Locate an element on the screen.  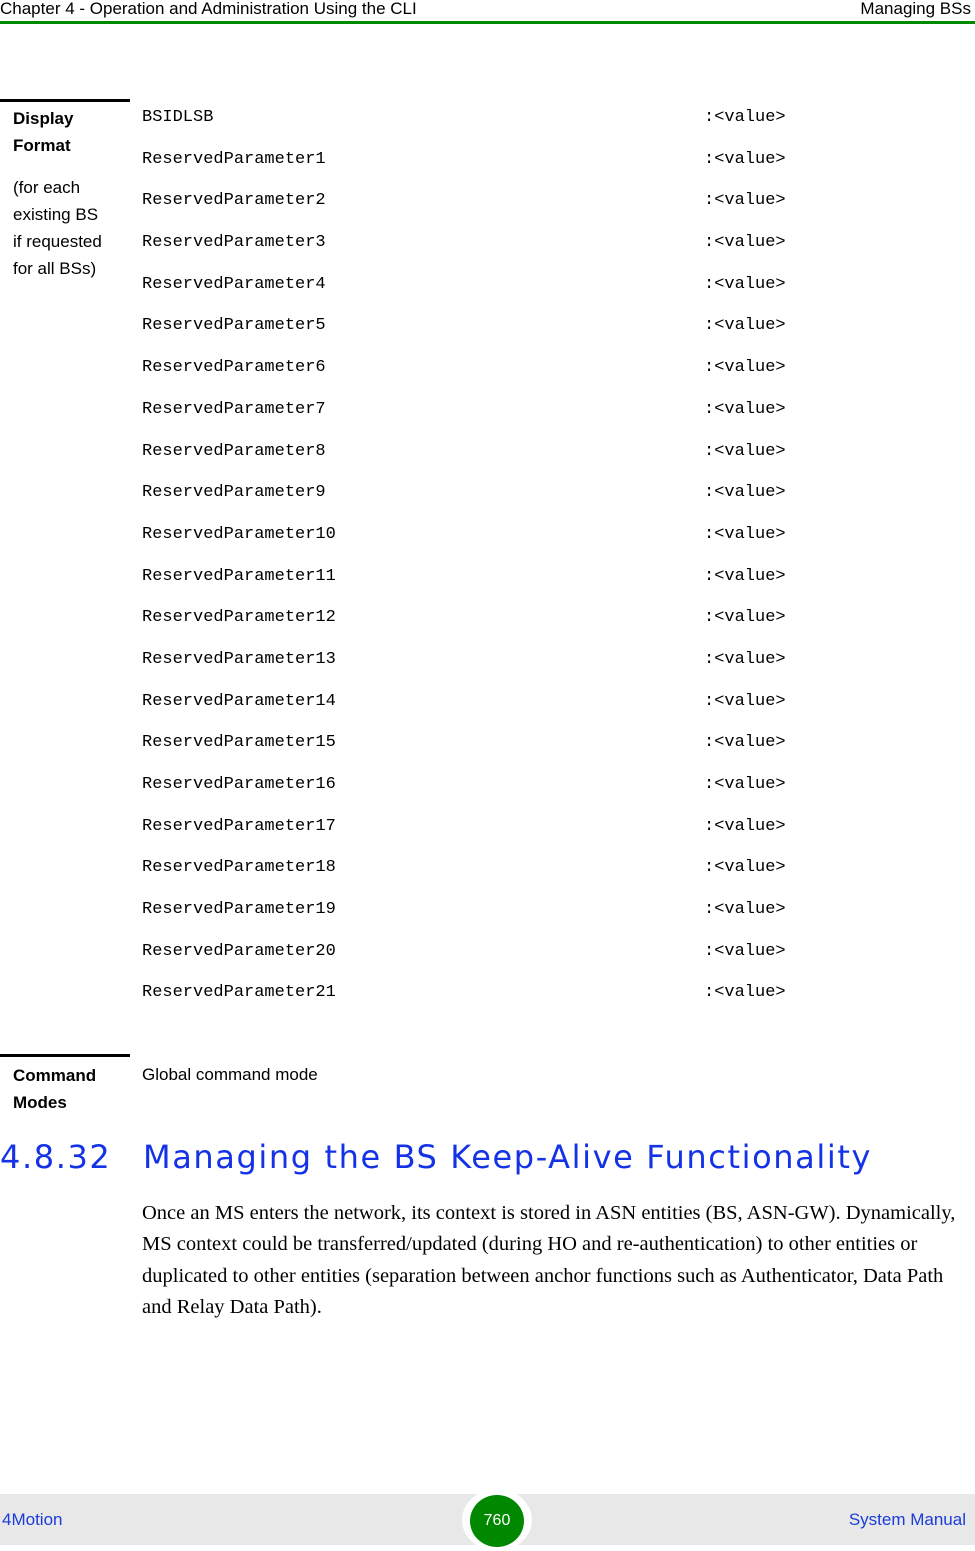
footer-manual-title: System Manual is located at coordinates (907, 1519).